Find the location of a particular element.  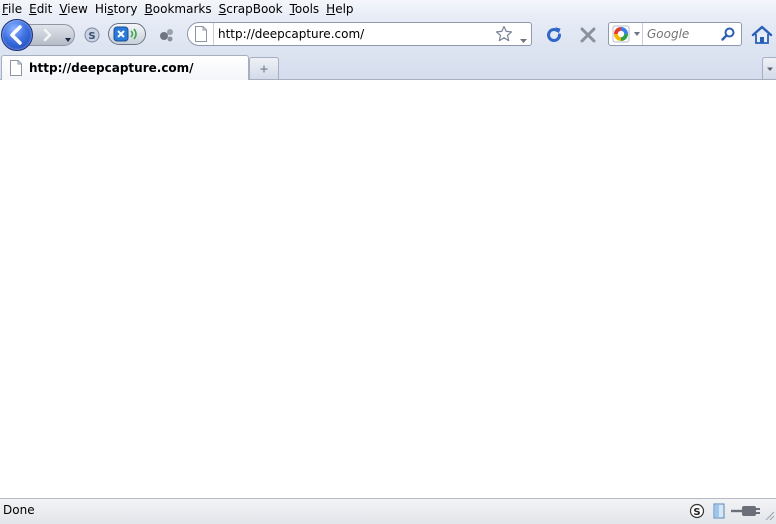

molecule-icon is located at coordinates (166, 35).